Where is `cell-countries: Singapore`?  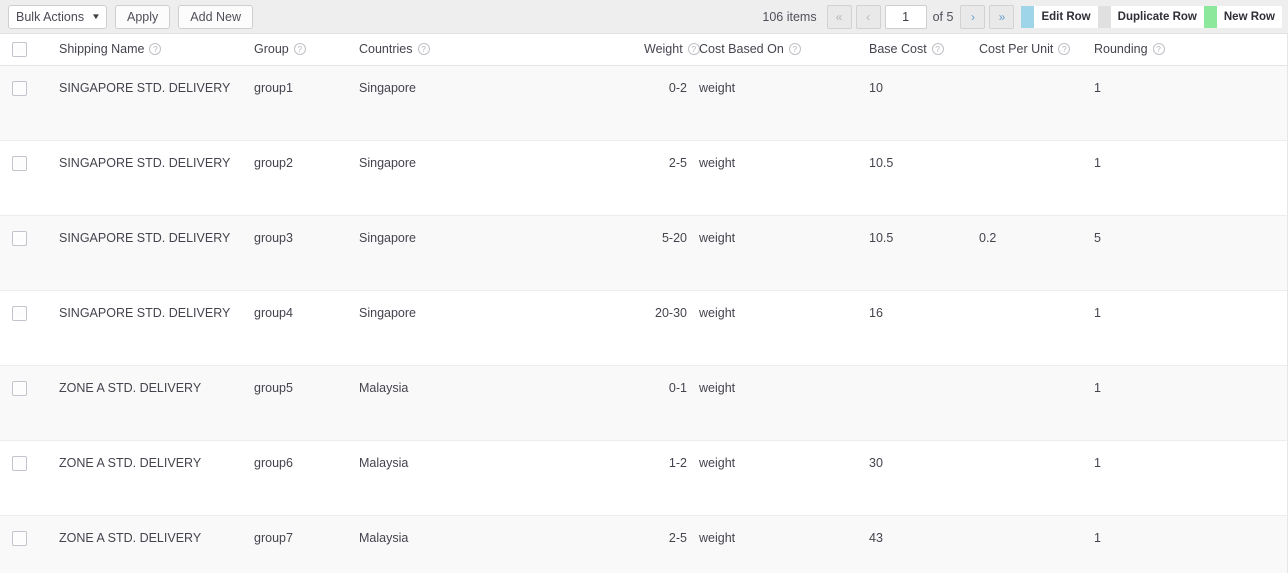 cell-countries: Singapore is located at coordinates (489, 178).